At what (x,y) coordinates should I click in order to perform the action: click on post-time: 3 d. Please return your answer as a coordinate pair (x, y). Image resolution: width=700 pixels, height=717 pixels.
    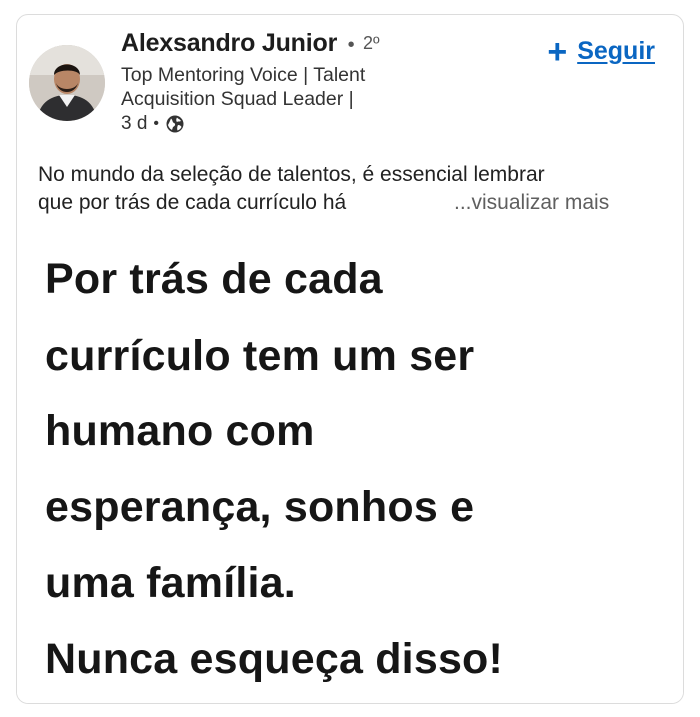
    Looking at the image, I should click on (134, 123).